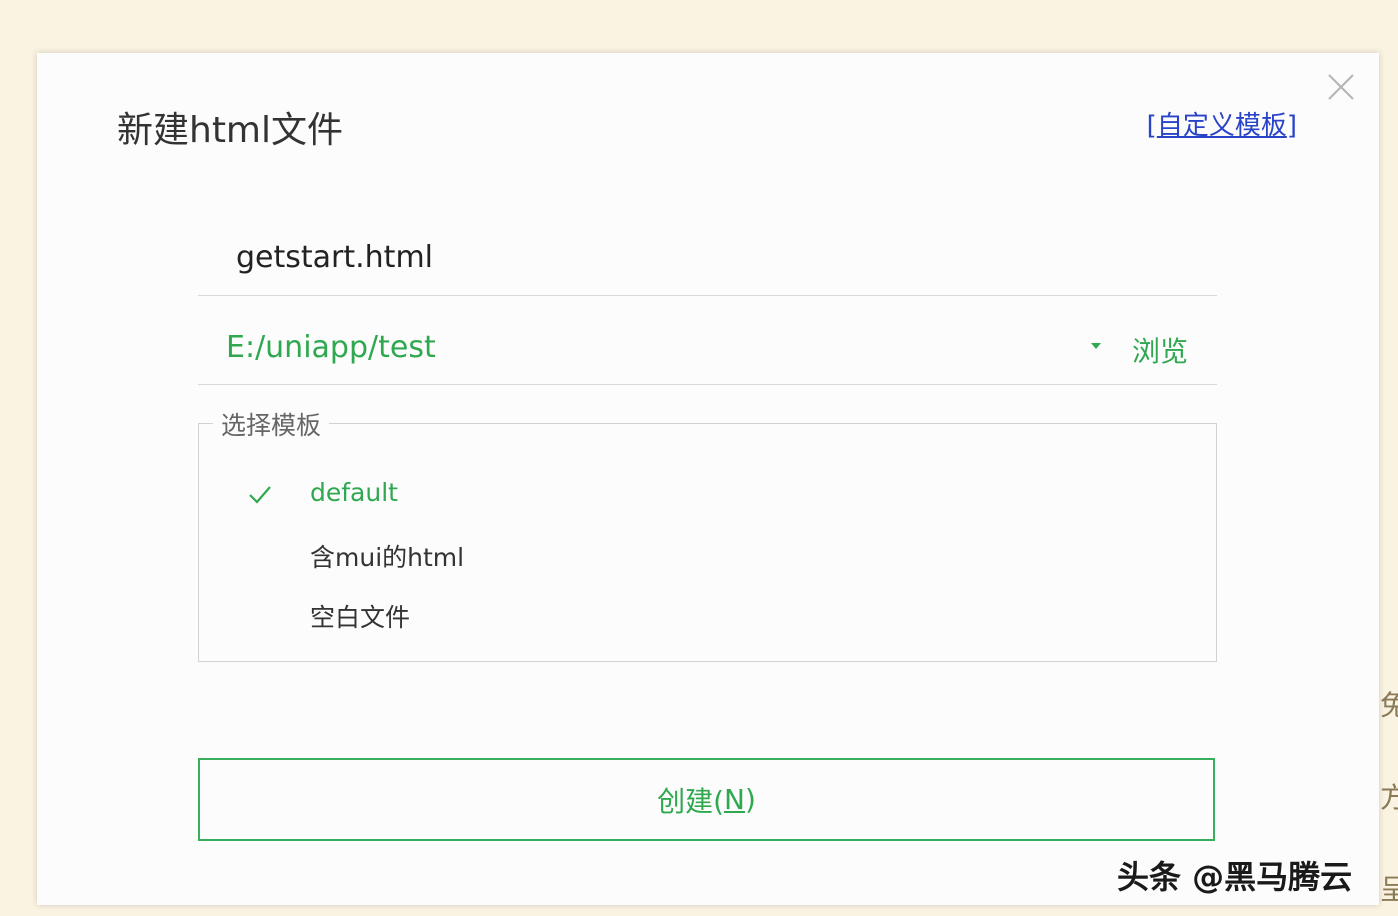 Image resolution: width=1398 pixels, height=916 pixels. What do you see at coordinates (1151, 126) in the screenshot?
I see `link-open-bracket: [` at bounding box center [1151, 126].